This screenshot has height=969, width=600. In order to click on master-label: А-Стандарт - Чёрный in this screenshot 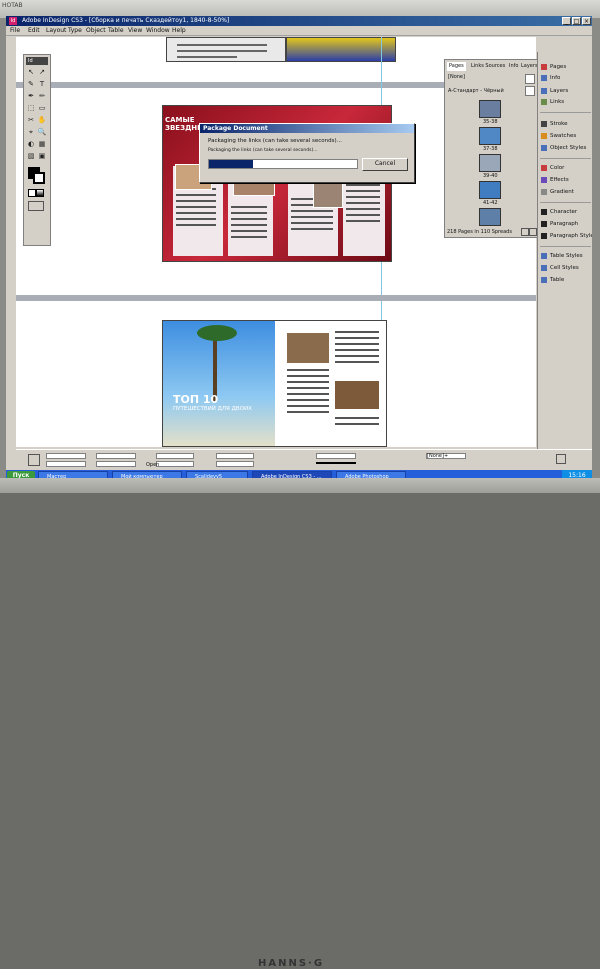, I will do `click(476, 91)`.